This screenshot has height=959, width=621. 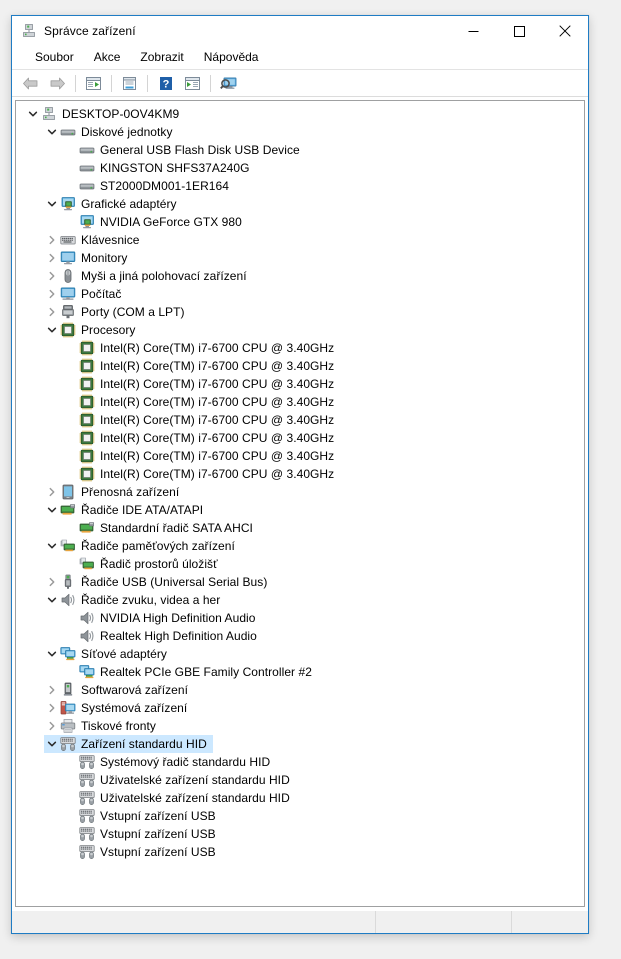 What do you see at coordinates (300, 708) in the screenshot?
I see `tree-item: Systémová zařízení` at bounding box center [300, 708].